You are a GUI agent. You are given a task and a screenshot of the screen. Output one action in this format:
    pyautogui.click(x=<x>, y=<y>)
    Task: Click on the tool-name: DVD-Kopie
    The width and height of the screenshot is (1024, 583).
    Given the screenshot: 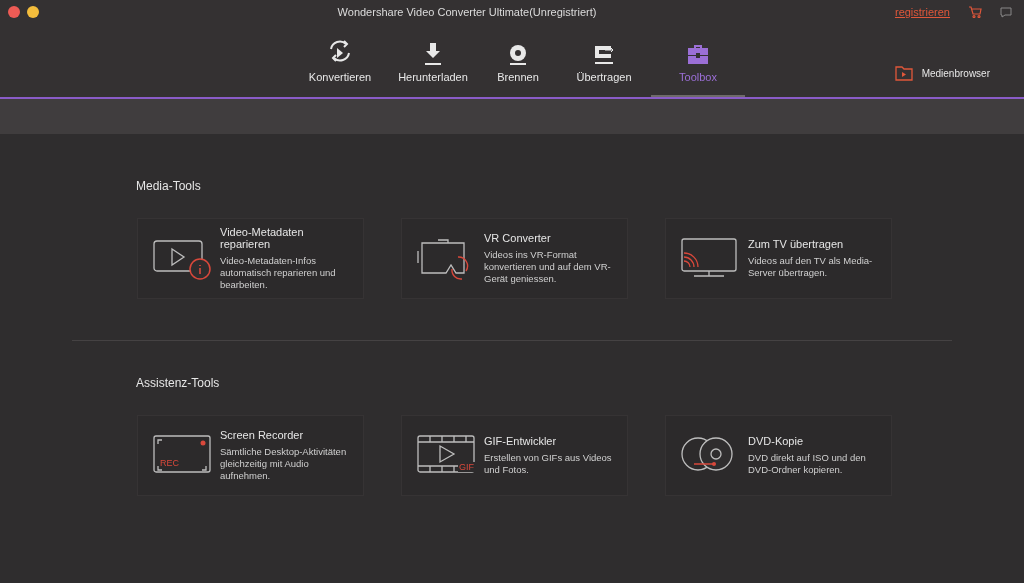 What is the action you would take?
    pyautogui.click(x=776, y=441)
    